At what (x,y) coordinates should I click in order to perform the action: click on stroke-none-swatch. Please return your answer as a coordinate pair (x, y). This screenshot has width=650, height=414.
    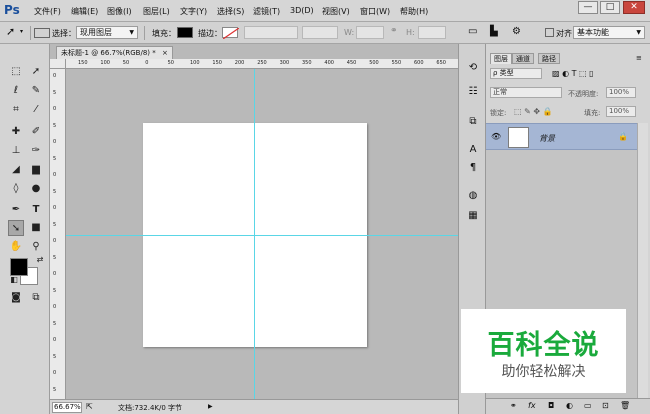
    Looking at the image, I should click on (231, 33).